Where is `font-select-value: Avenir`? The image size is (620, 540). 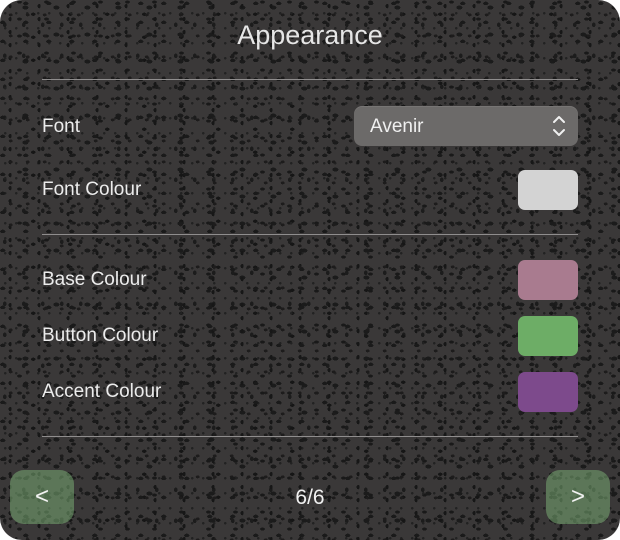 font-select-value: Avenir is located at coordinates (397, 126).